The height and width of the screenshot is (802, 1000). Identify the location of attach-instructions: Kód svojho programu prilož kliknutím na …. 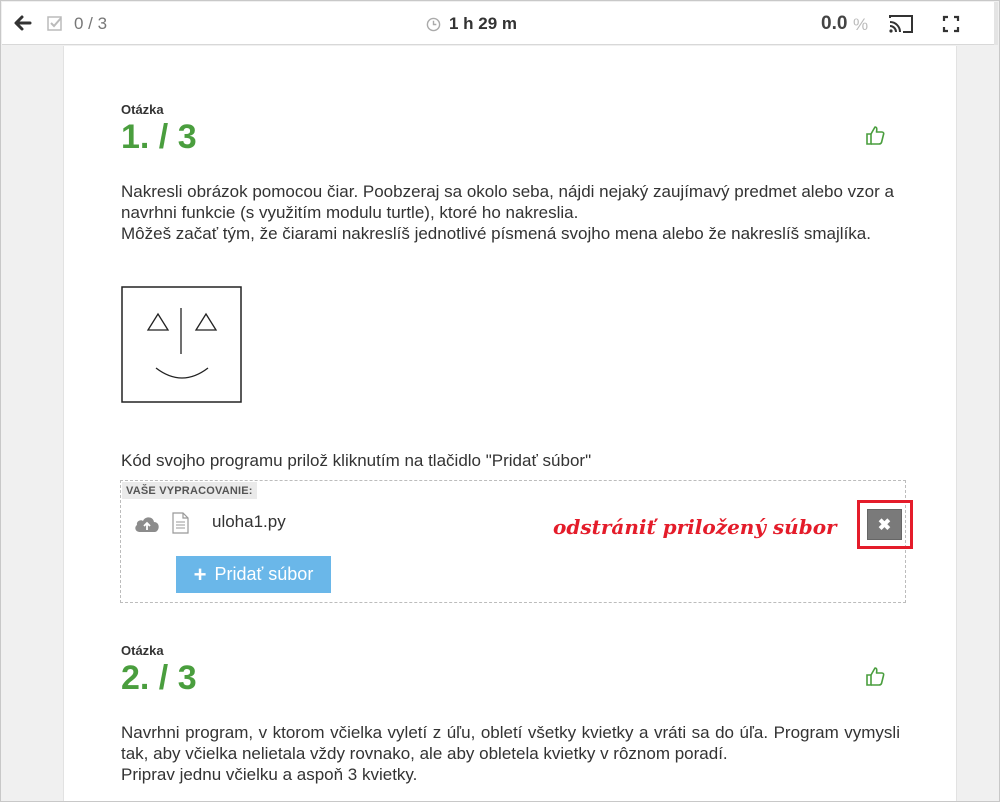
(356, 460).